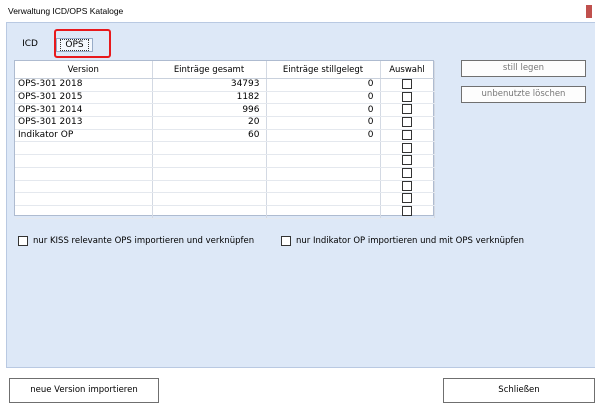 The width and height of the screenshot is (595, 403). I want to click on window-title: Verwaltung ICD/OPS Kataloge, so click(66, 11).